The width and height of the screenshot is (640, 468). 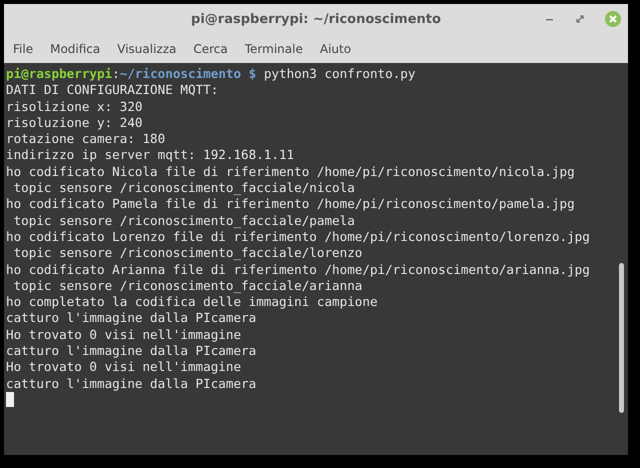 I want to click on terminal-line: ho codificato Nicola file di riferimento /home/pi/riconoscimento/nicola.jpg, so click(x=291, y=172).